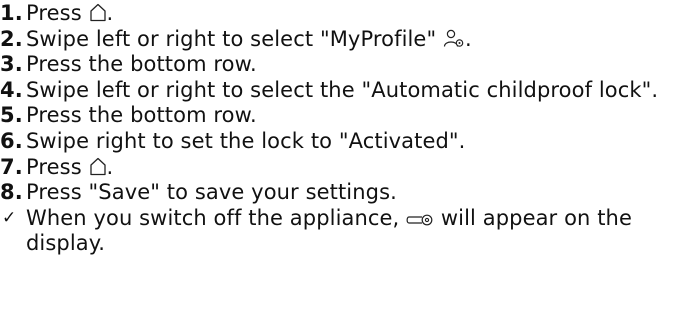 Image resolution: width=696 pixels, height=333 pixels. I want to click on step-5: 5. Press the bottom row., so click(348, 116).